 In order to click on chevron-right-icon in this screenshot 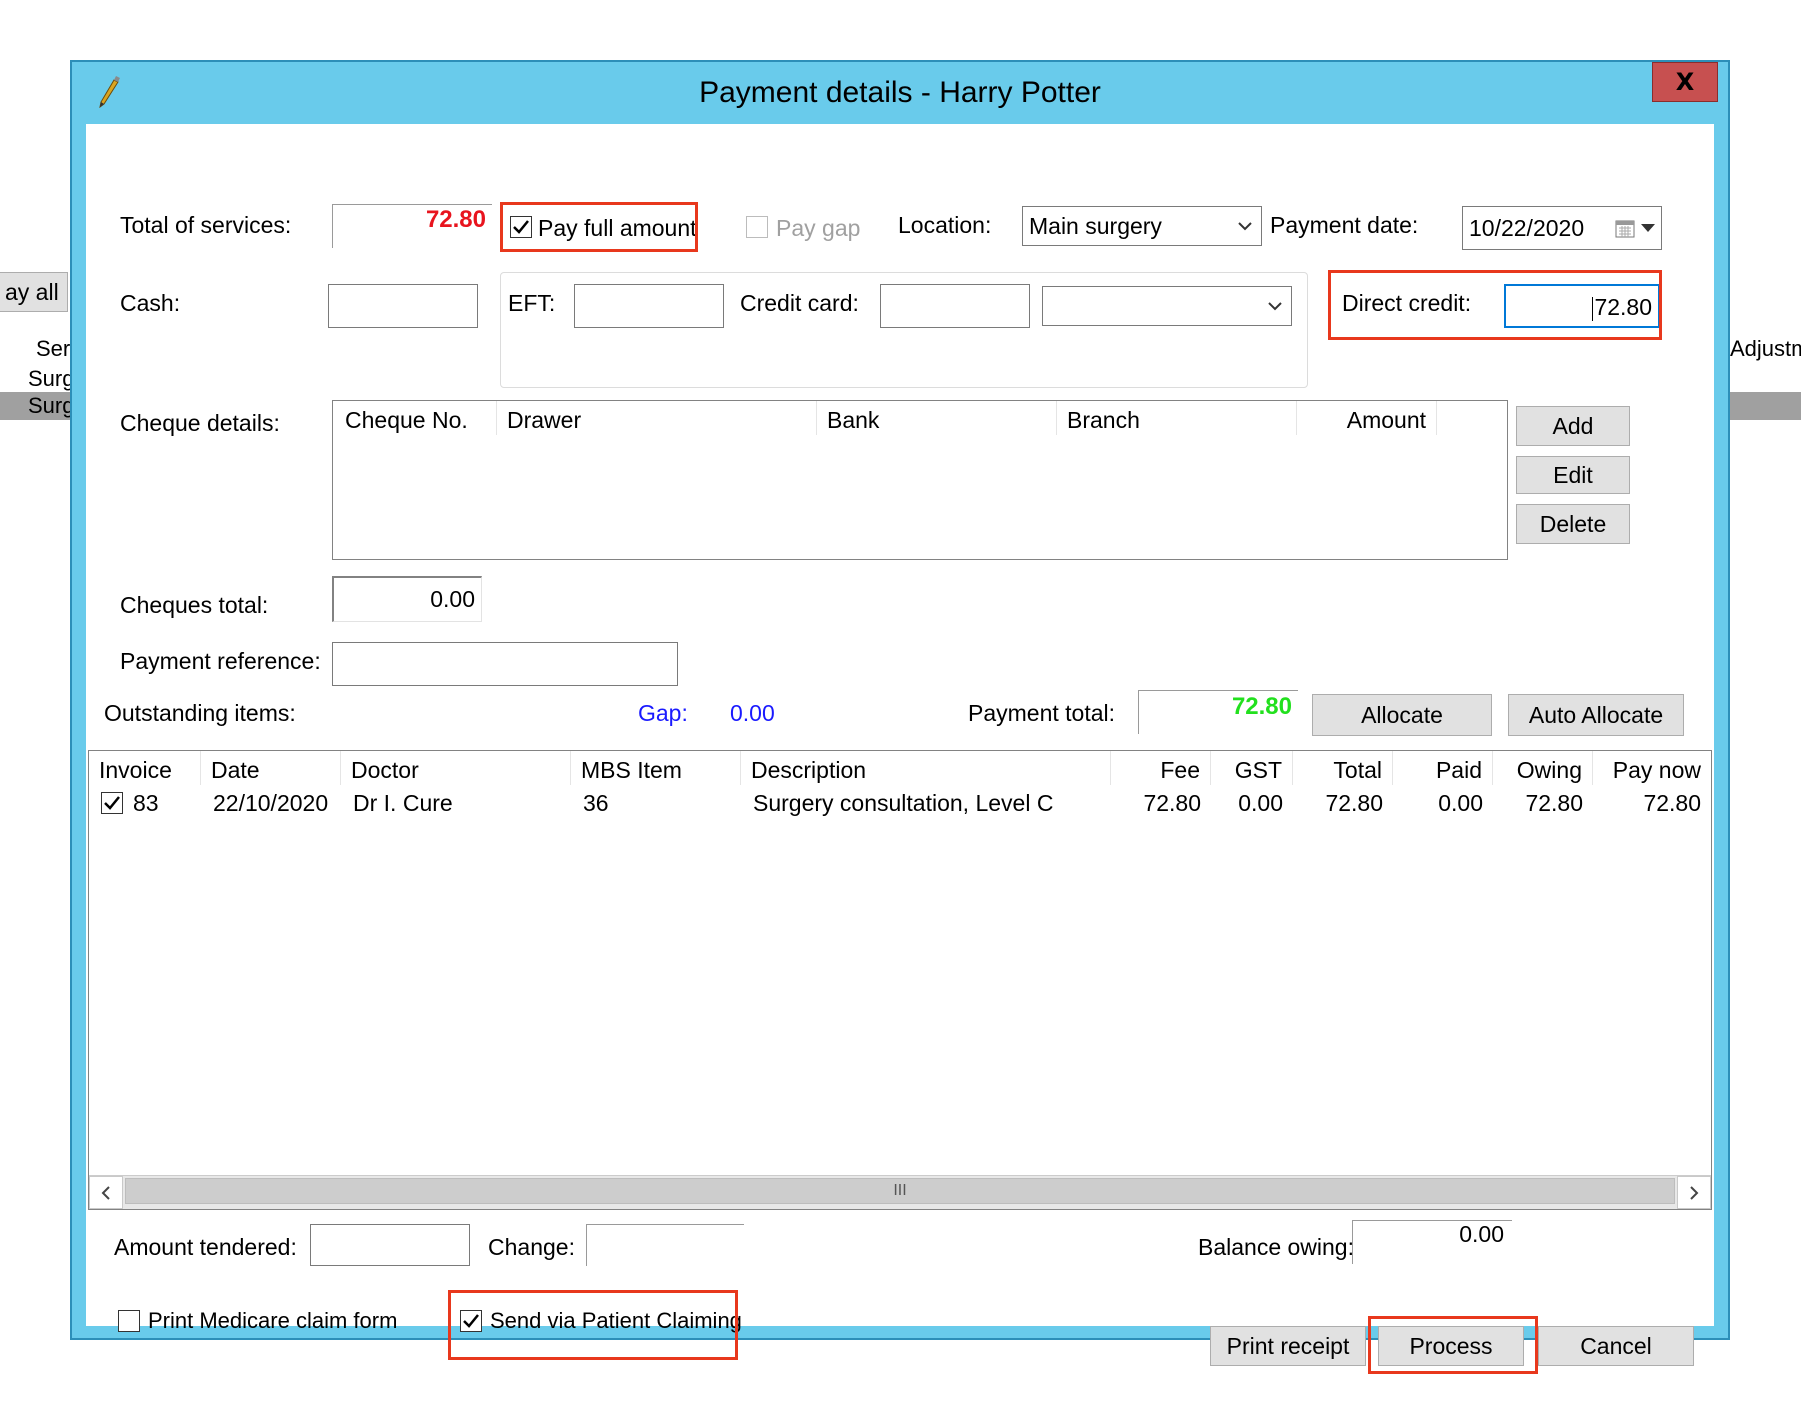, I will do `click(1694, 1193)`.